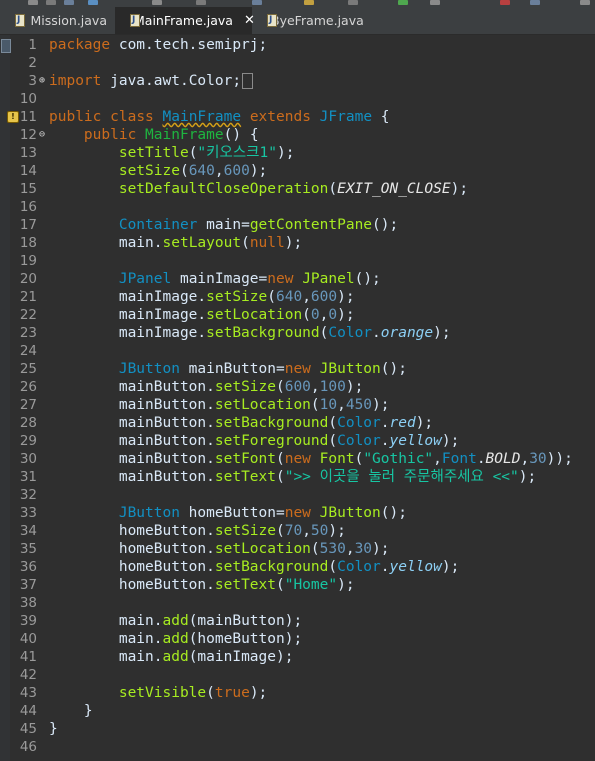  What do you see at coordinates (145, 279) in the screenshot?
I see `code-token: JPanel` at bounding box center [145, 279].